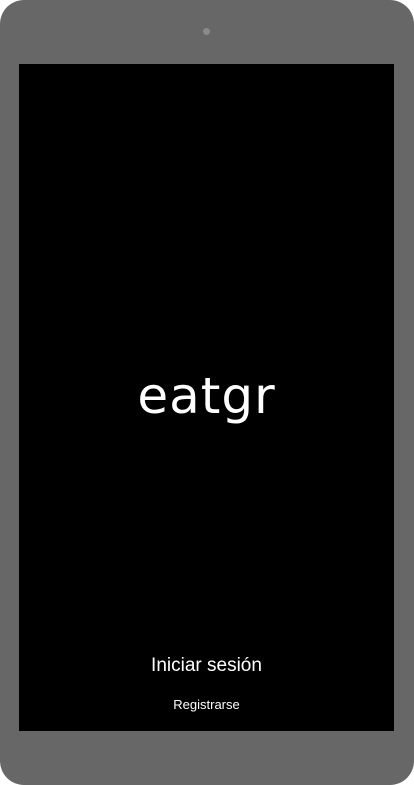 The width and height of the screenshot is (414, 785). I want to click on front-camera, so click(206, 31).